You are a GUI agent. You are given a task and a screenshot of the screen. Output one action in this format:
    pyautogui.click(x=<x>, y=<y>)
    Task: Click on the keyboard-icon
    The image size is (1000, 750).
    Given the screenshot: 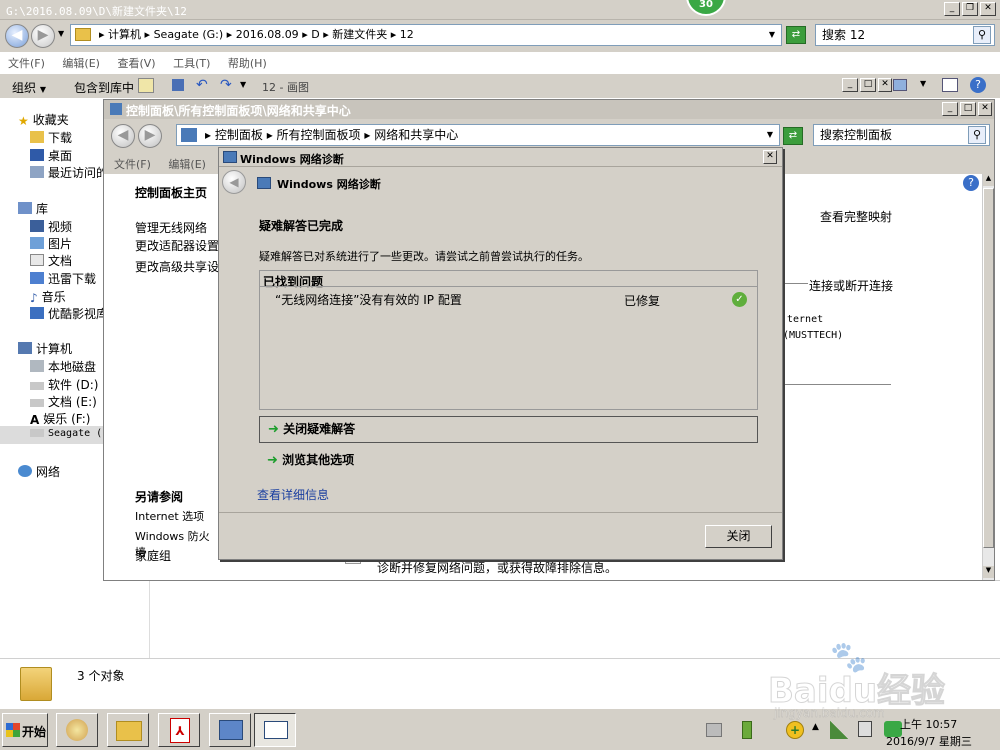 What is the action you would take?
    pyautogui.click(x=714, y=730)
    